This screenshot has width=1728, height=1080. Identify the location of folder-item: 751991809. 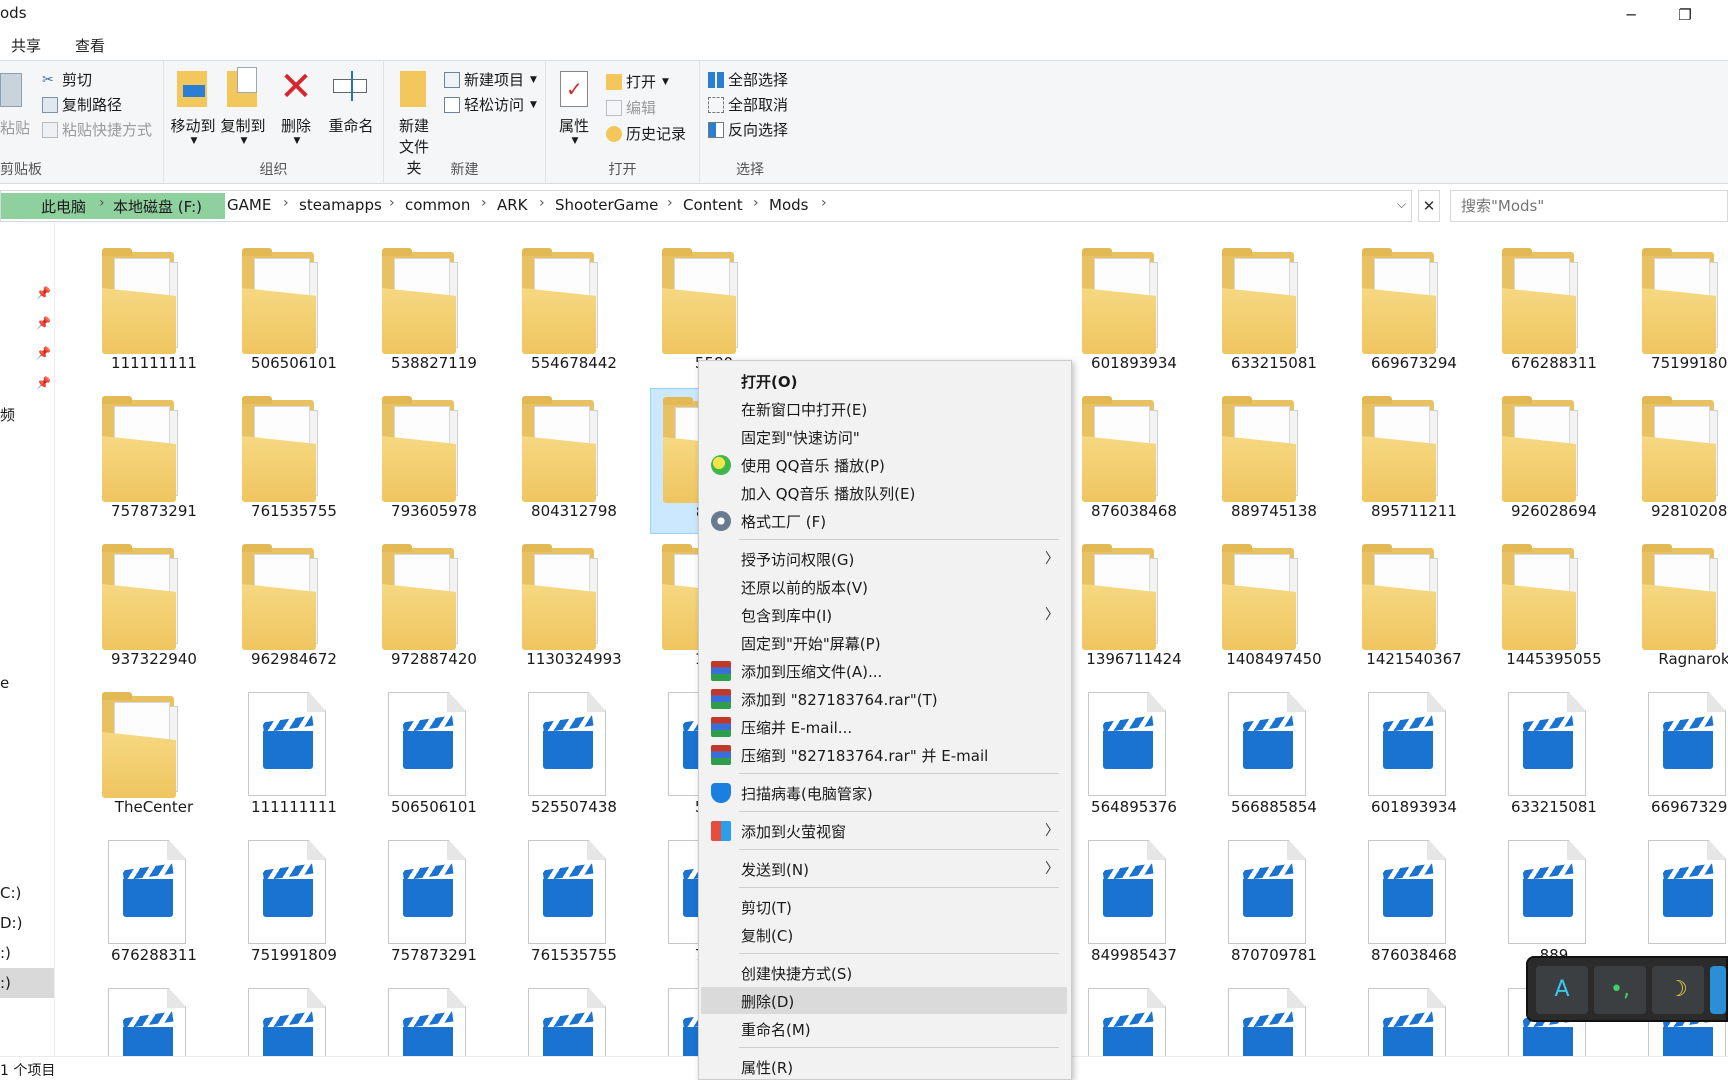
(1679, 313).